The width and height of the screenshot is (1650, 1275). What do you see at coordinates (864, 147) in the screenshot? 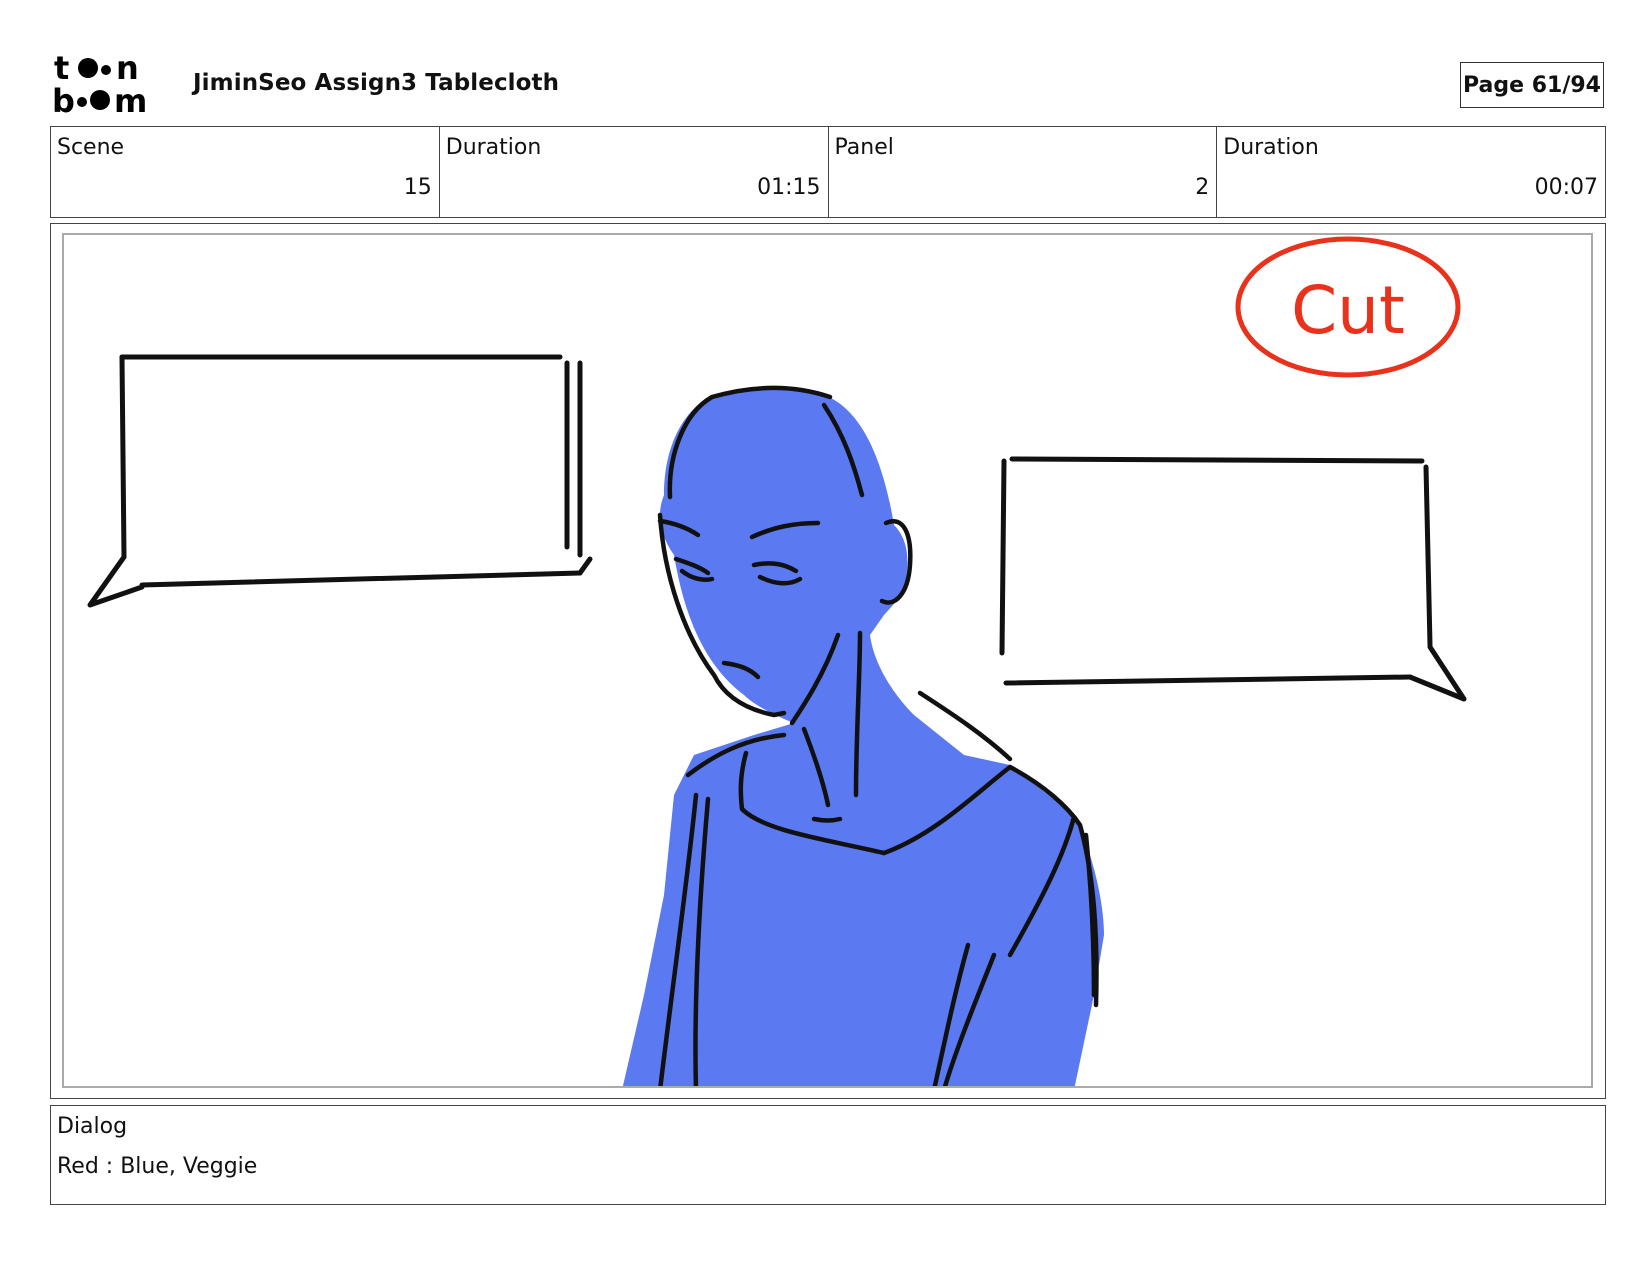
I see `panel-label: Panel` at bounding box center [864, 147].